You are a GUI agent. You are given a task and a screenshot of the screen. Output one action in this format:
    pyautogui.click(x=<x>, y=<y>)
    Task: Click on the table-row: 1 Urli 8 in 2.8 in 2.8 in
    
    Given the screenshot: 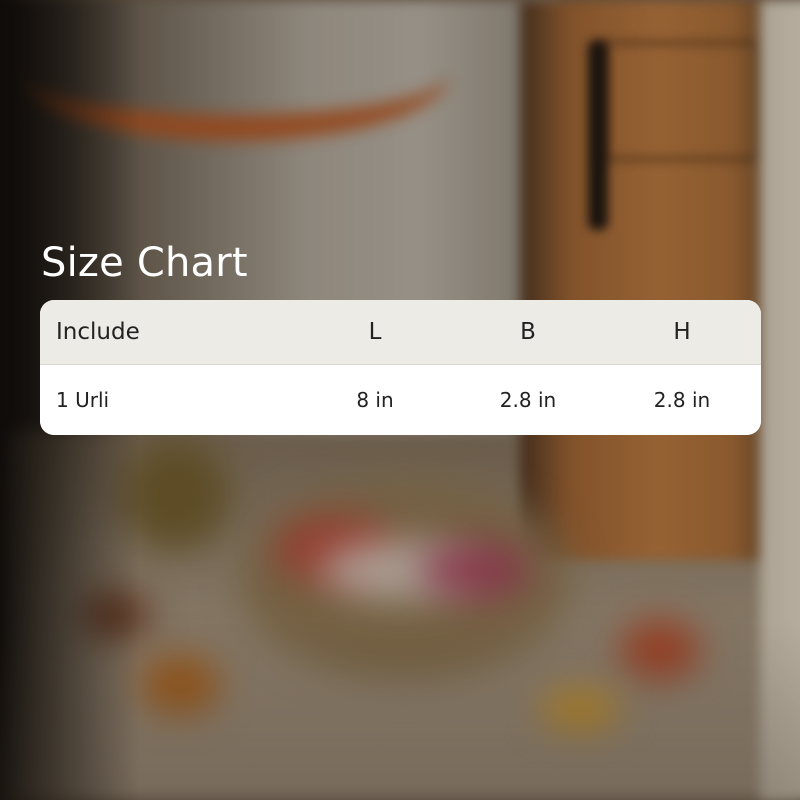 What is the action you would take?
    pyautogui.click(x=400, y=400)
    